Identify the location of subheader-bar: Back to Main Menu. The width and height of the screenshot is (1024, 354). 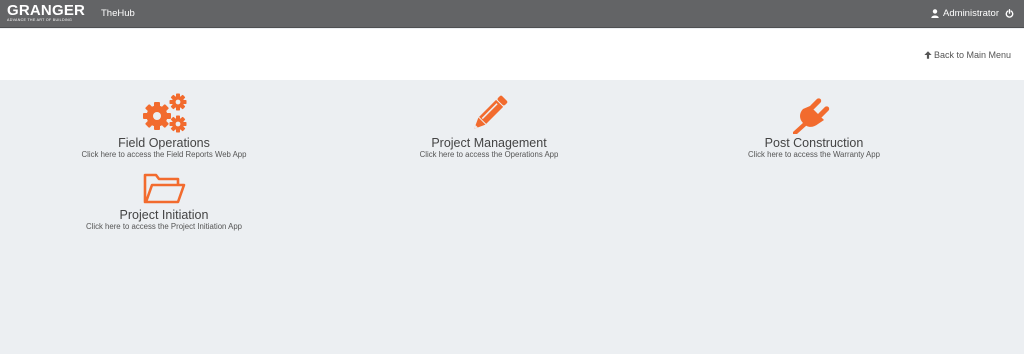
(512, 54).